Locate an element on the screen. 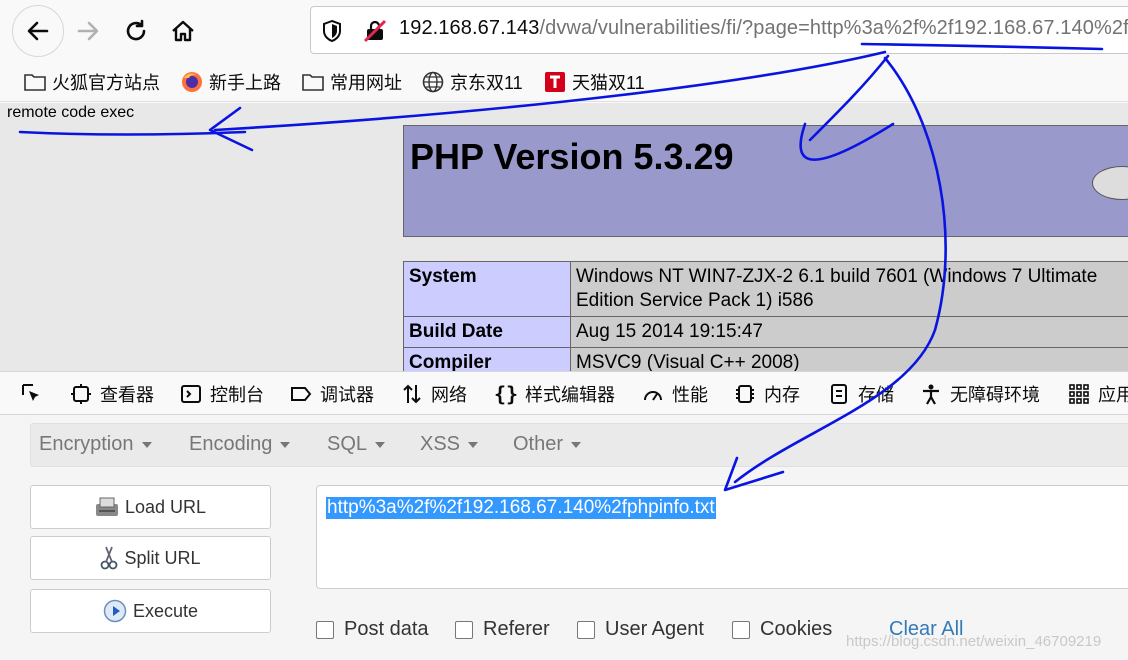  menu-label: Other is located at coordinates (538, 444).